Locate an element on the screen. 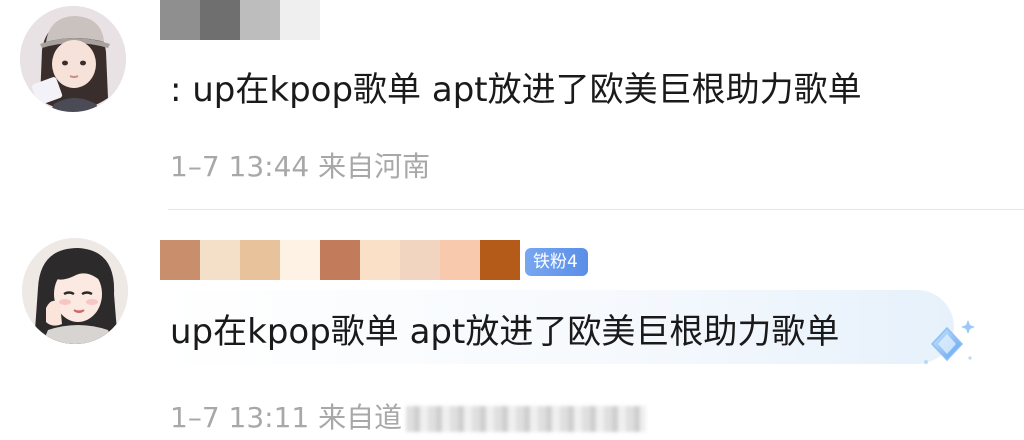 The width and height of the screenshot is (1024, 440). diamond-sparkle-icon is located at coordinates (949, 342).